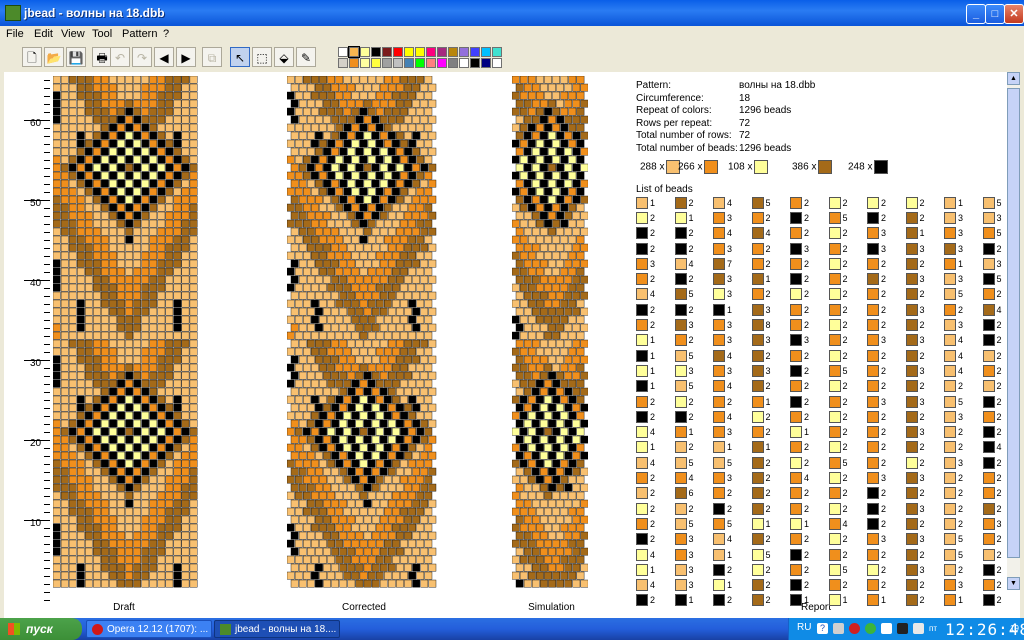 This screenshot has height=640, width=1024. I want to click on scroll-down-icon: ▼, so click(1013, 583).